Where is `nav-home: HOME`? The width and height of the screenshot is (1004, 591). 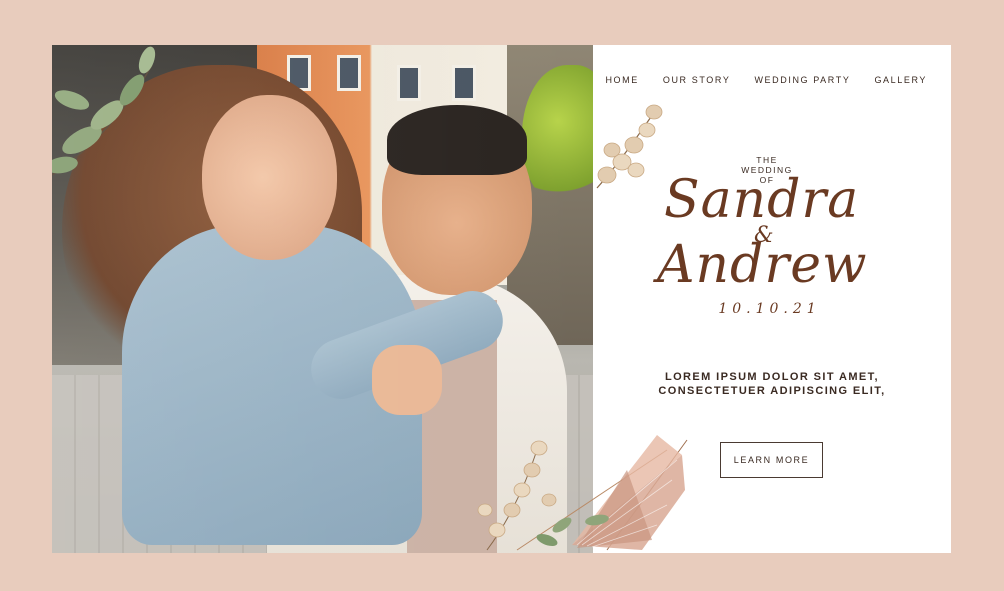
nav-home: HOME is located at coordinates (621, 80).